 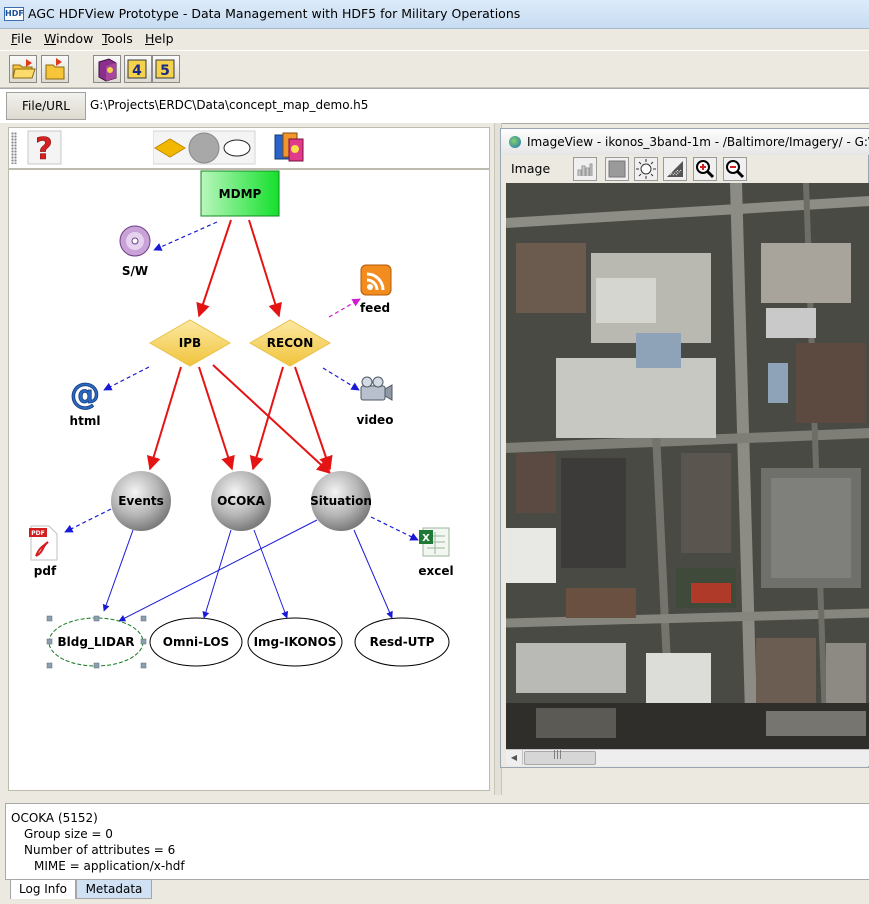 I want to click on resource-sw-label: S/W, so click(x=135, y=271).